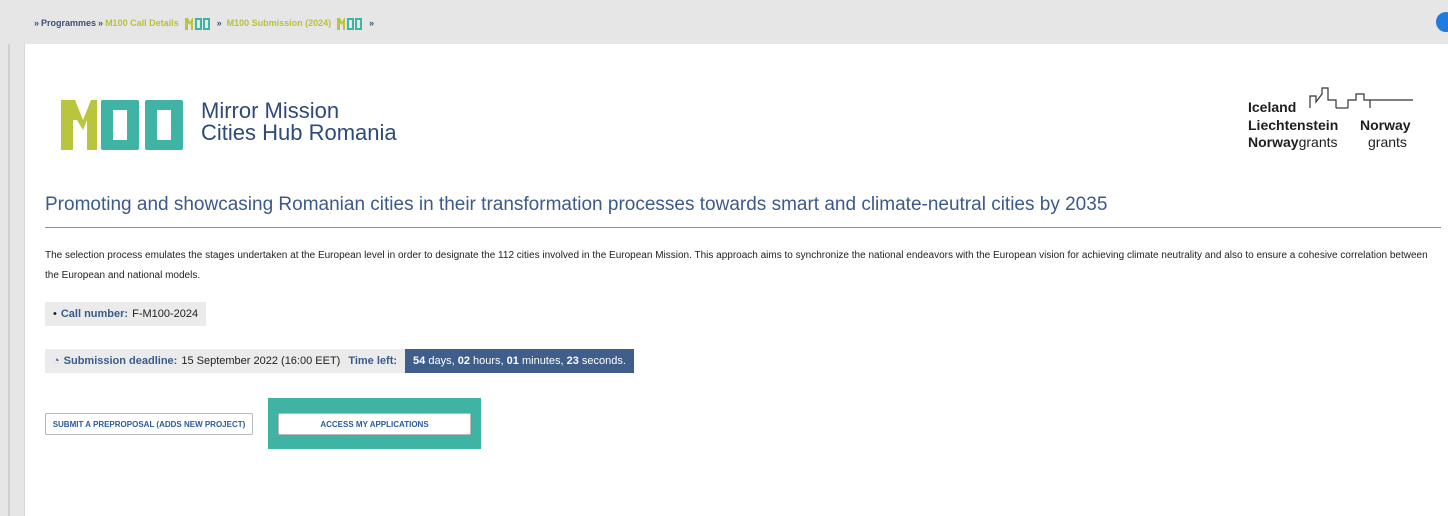  What do you see at coordinates (603, 361) in the screenshot?
I see `seconds-unit: seconds.` at bounding box center [603, 361].